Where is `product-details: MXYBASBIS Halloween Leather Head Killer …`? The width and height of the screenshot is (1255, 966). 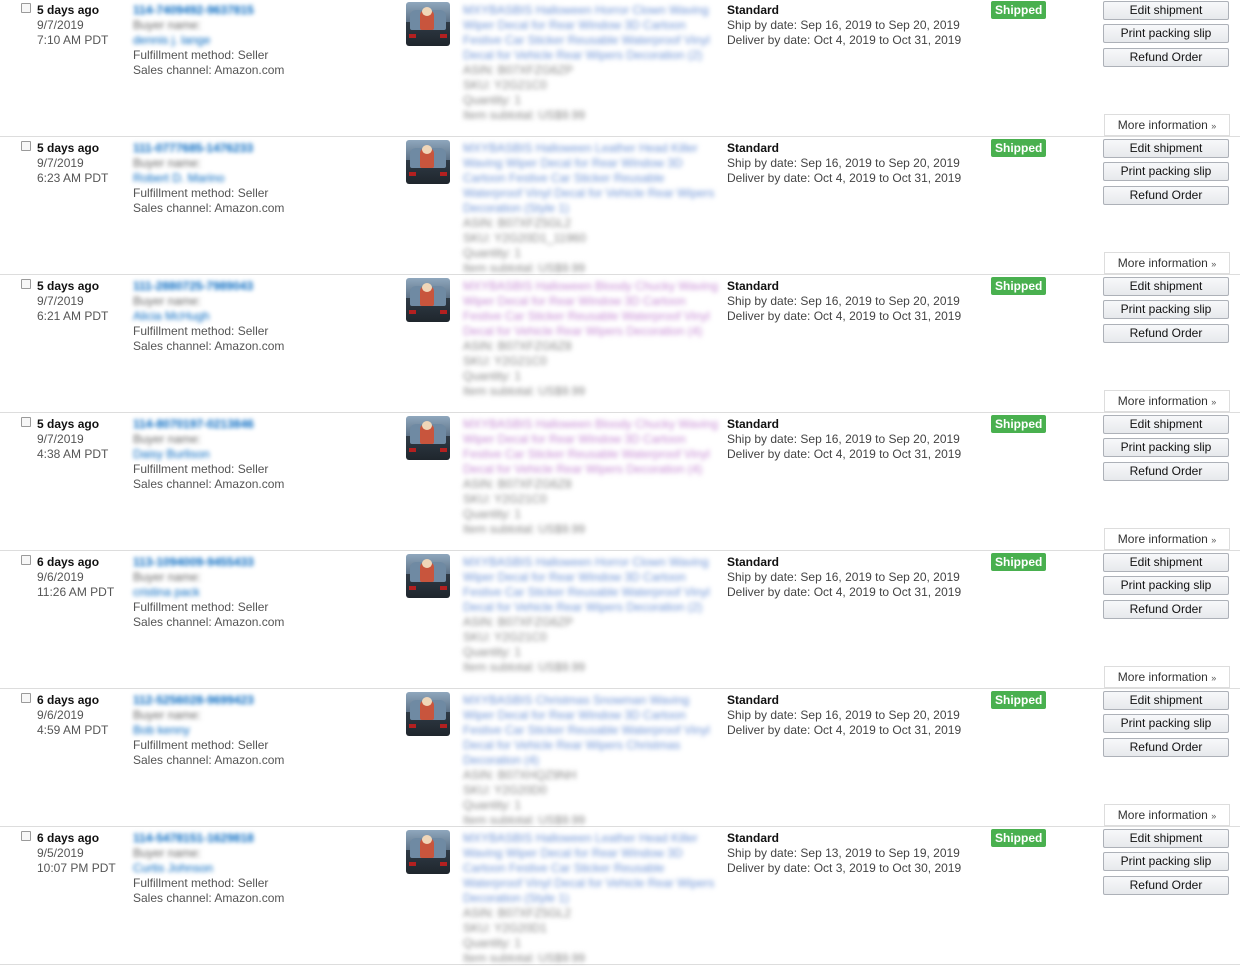 product-details: MXYBASBIS Halloween Leather Head Killer … is located at coordinates (592, 898).